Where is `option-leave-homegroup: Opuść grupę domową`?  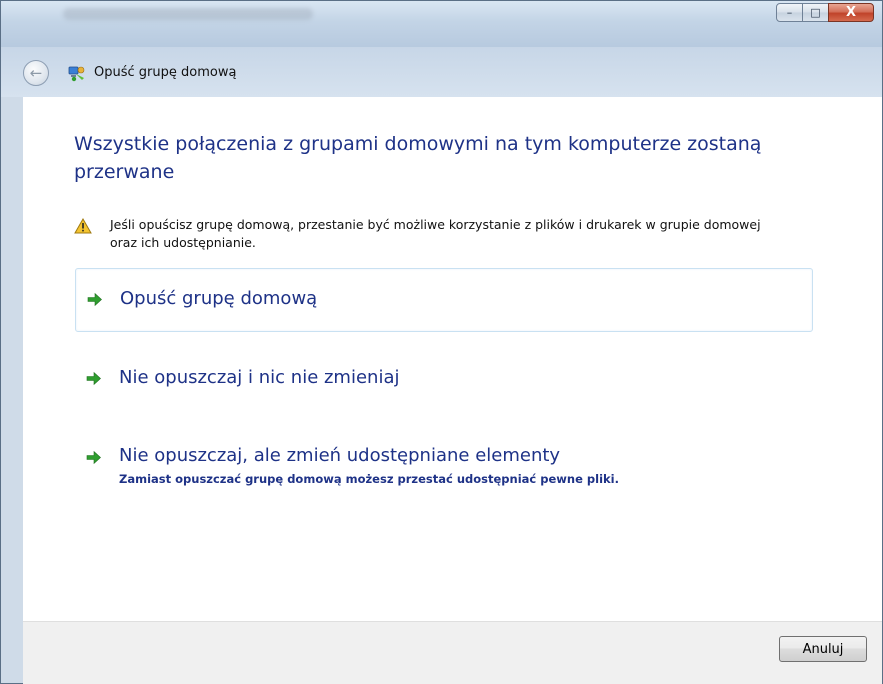 option-leave-homegroup: Opuść grupę domową is located at coordinates (444, 300).